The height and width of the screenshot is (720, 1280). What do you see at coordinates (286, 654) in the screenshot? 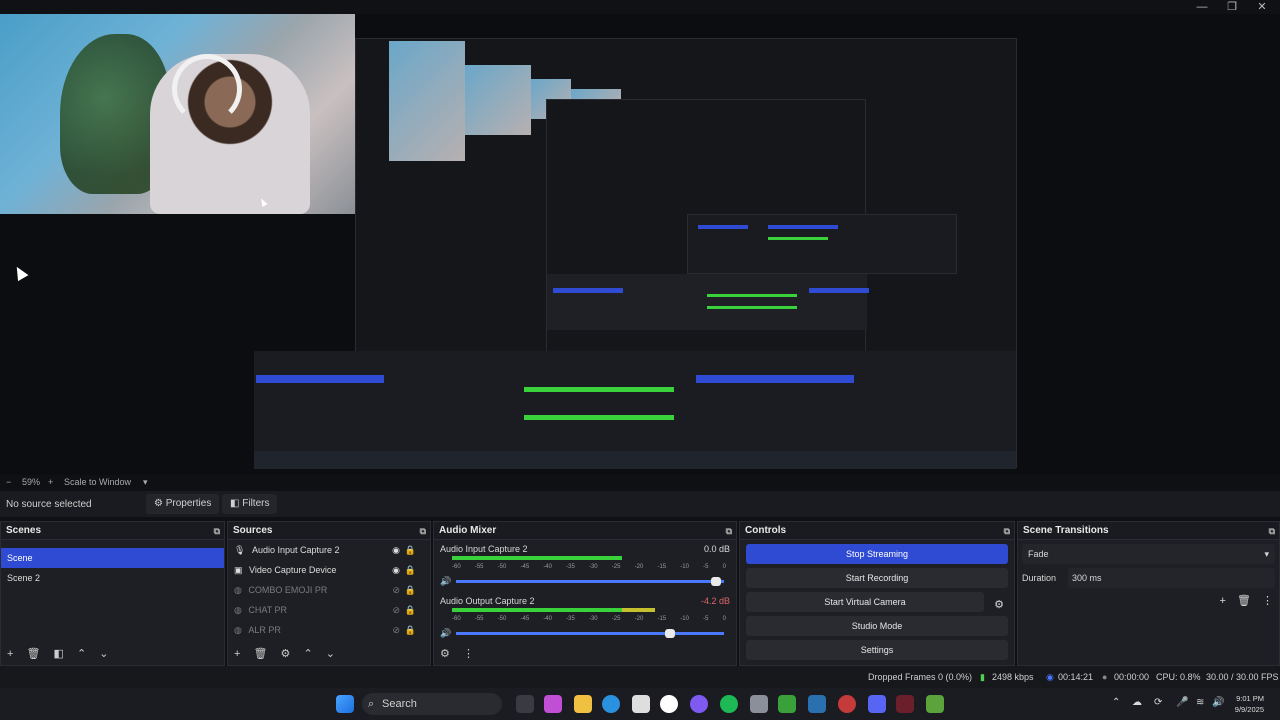
I see `gear-icon: ⚙` at bounding box center [286, 654].